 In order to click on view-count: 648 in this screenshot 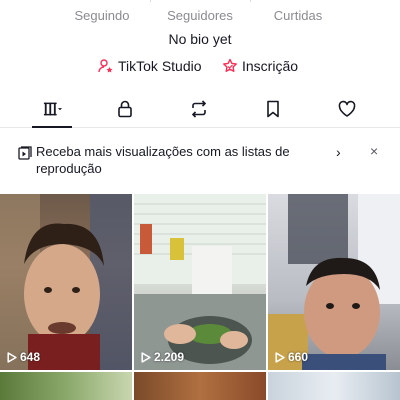, I will do `click(23, 357)`.